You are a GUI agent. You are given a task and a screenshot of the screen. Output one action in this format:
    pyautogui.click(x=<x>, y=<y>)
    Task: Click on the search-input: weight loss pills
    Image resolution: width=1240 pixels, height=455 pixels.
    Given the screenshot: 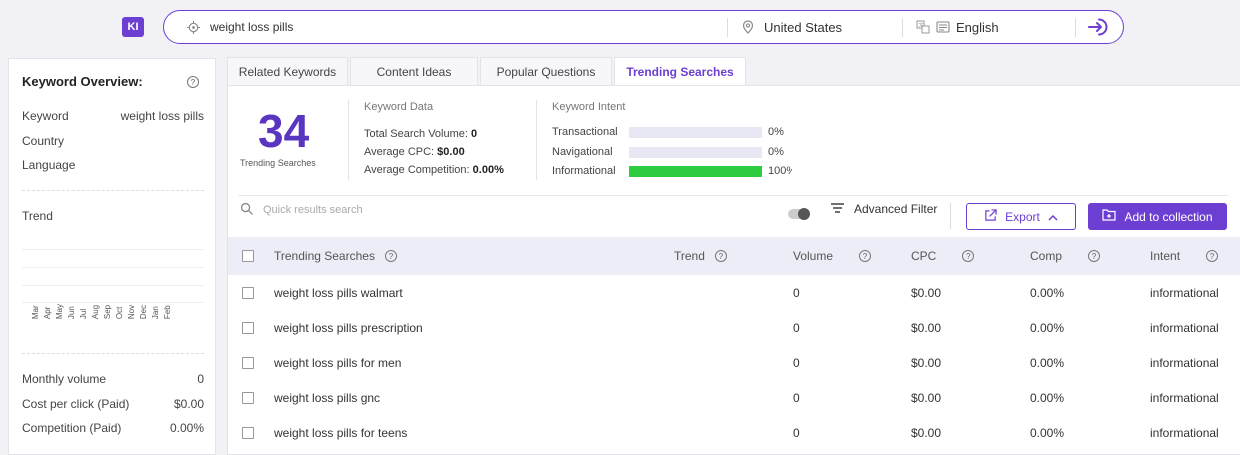 What is the action you would take?
    pyautogui.click(x=251, y=27)
    